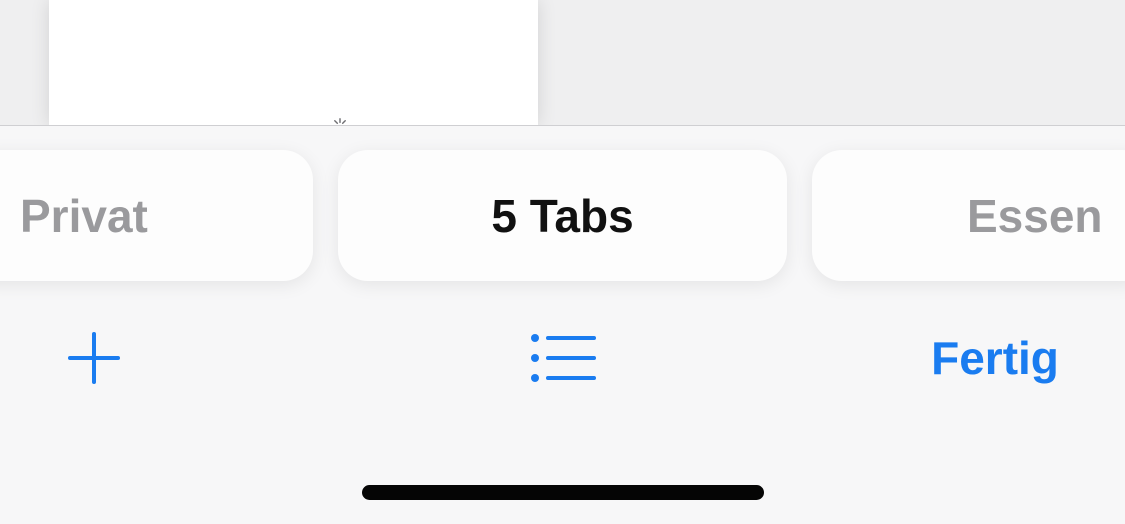 This screenshot has width=1125, height=524. I want to click on tab-group-label: Essen, so click(1035, 215).